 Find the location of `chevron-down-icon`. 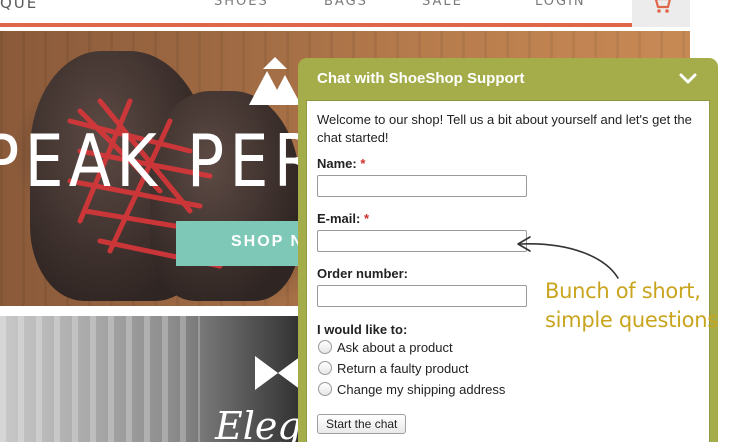

chevron-down-icon is located at coordinates (688, 78).